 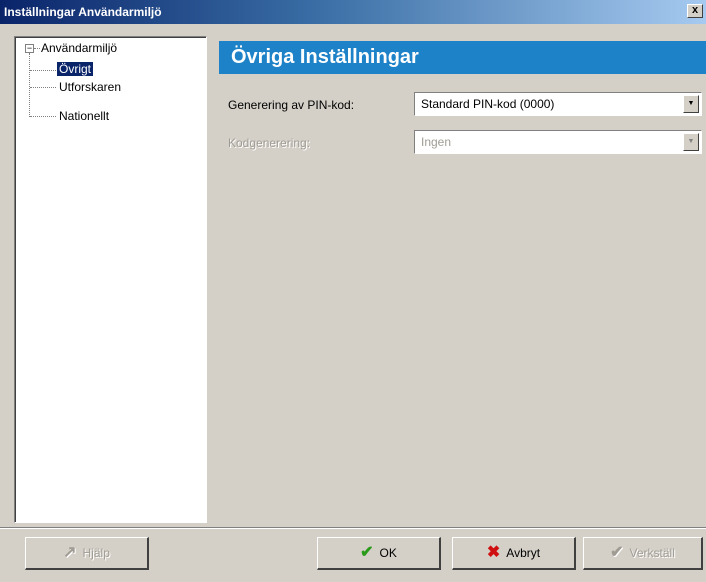 I want to click on cancel-button: ✖ Avbryt, so click(x=514, y=553).